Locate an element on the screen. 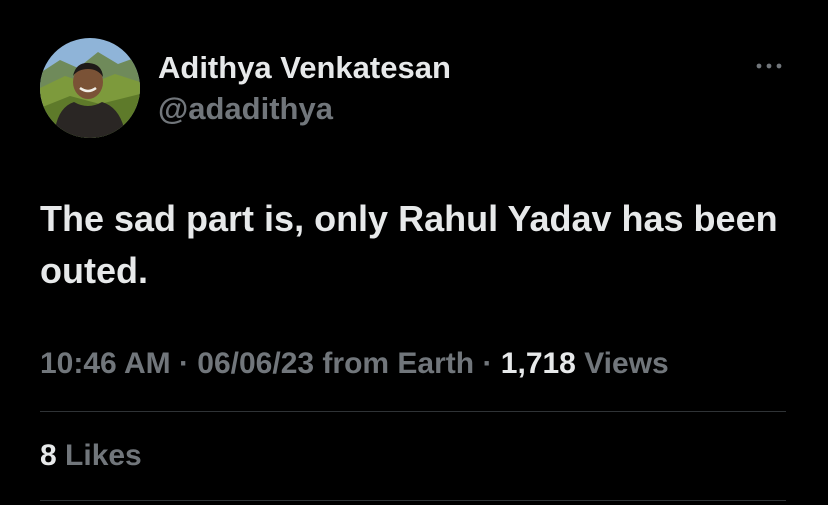  more-options-button is located at coordinates (769, 66).